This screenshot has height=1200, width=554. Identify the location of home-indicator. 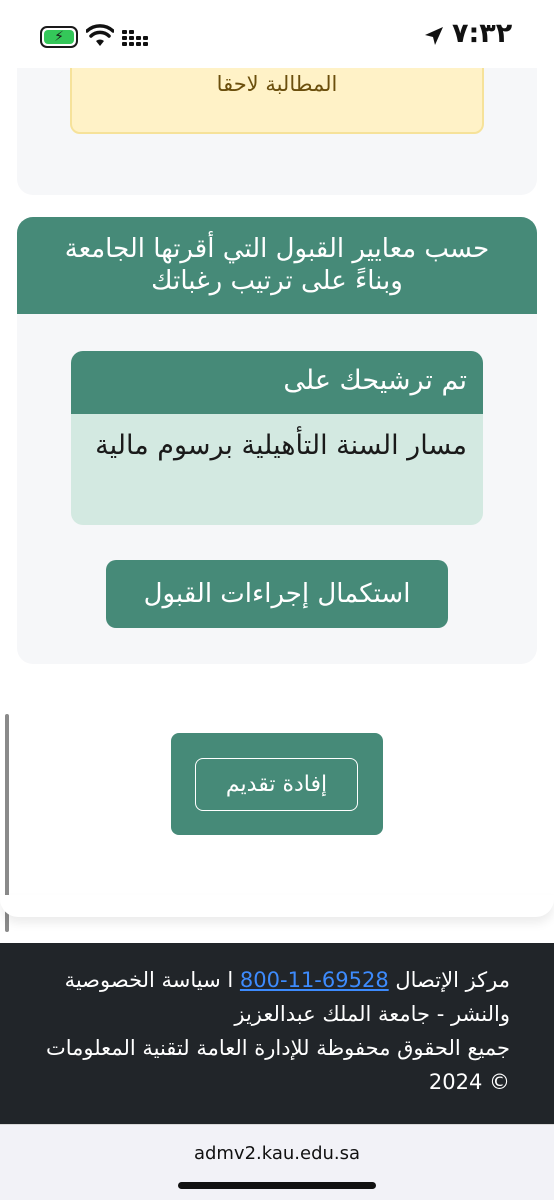
(277, 1185).